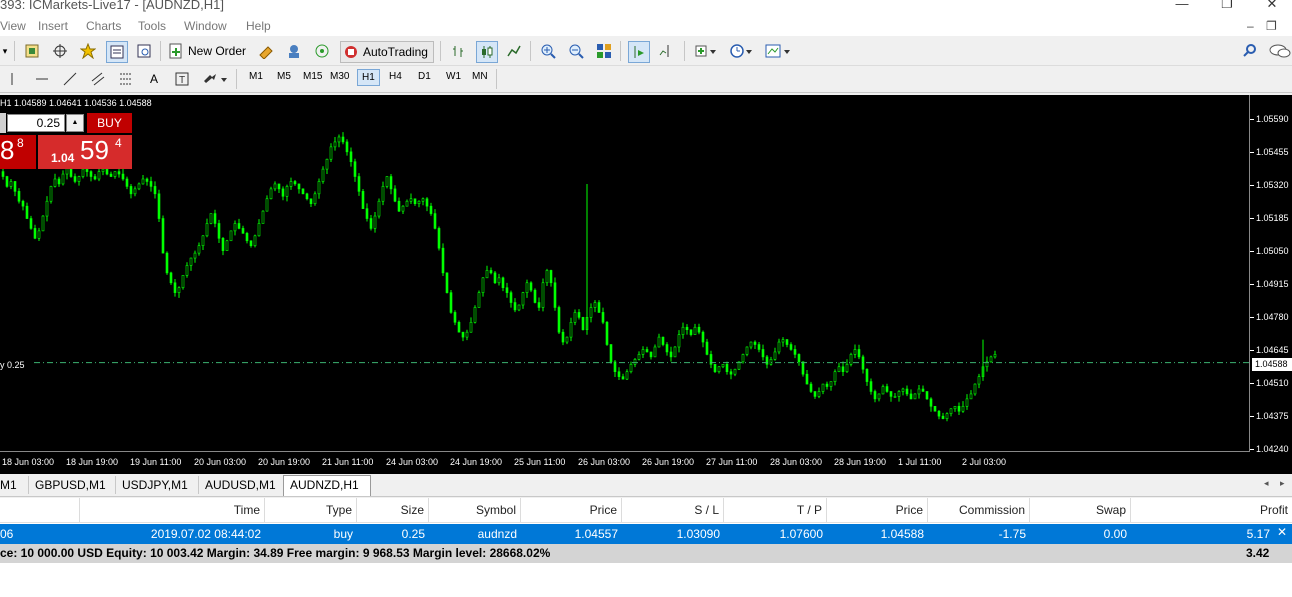 Image resolution: width=1292 pixels, height=597 pixels. Describe the element at coordinates (11, 485) in the screenshot. I see `tab-m1: M1` at that location.